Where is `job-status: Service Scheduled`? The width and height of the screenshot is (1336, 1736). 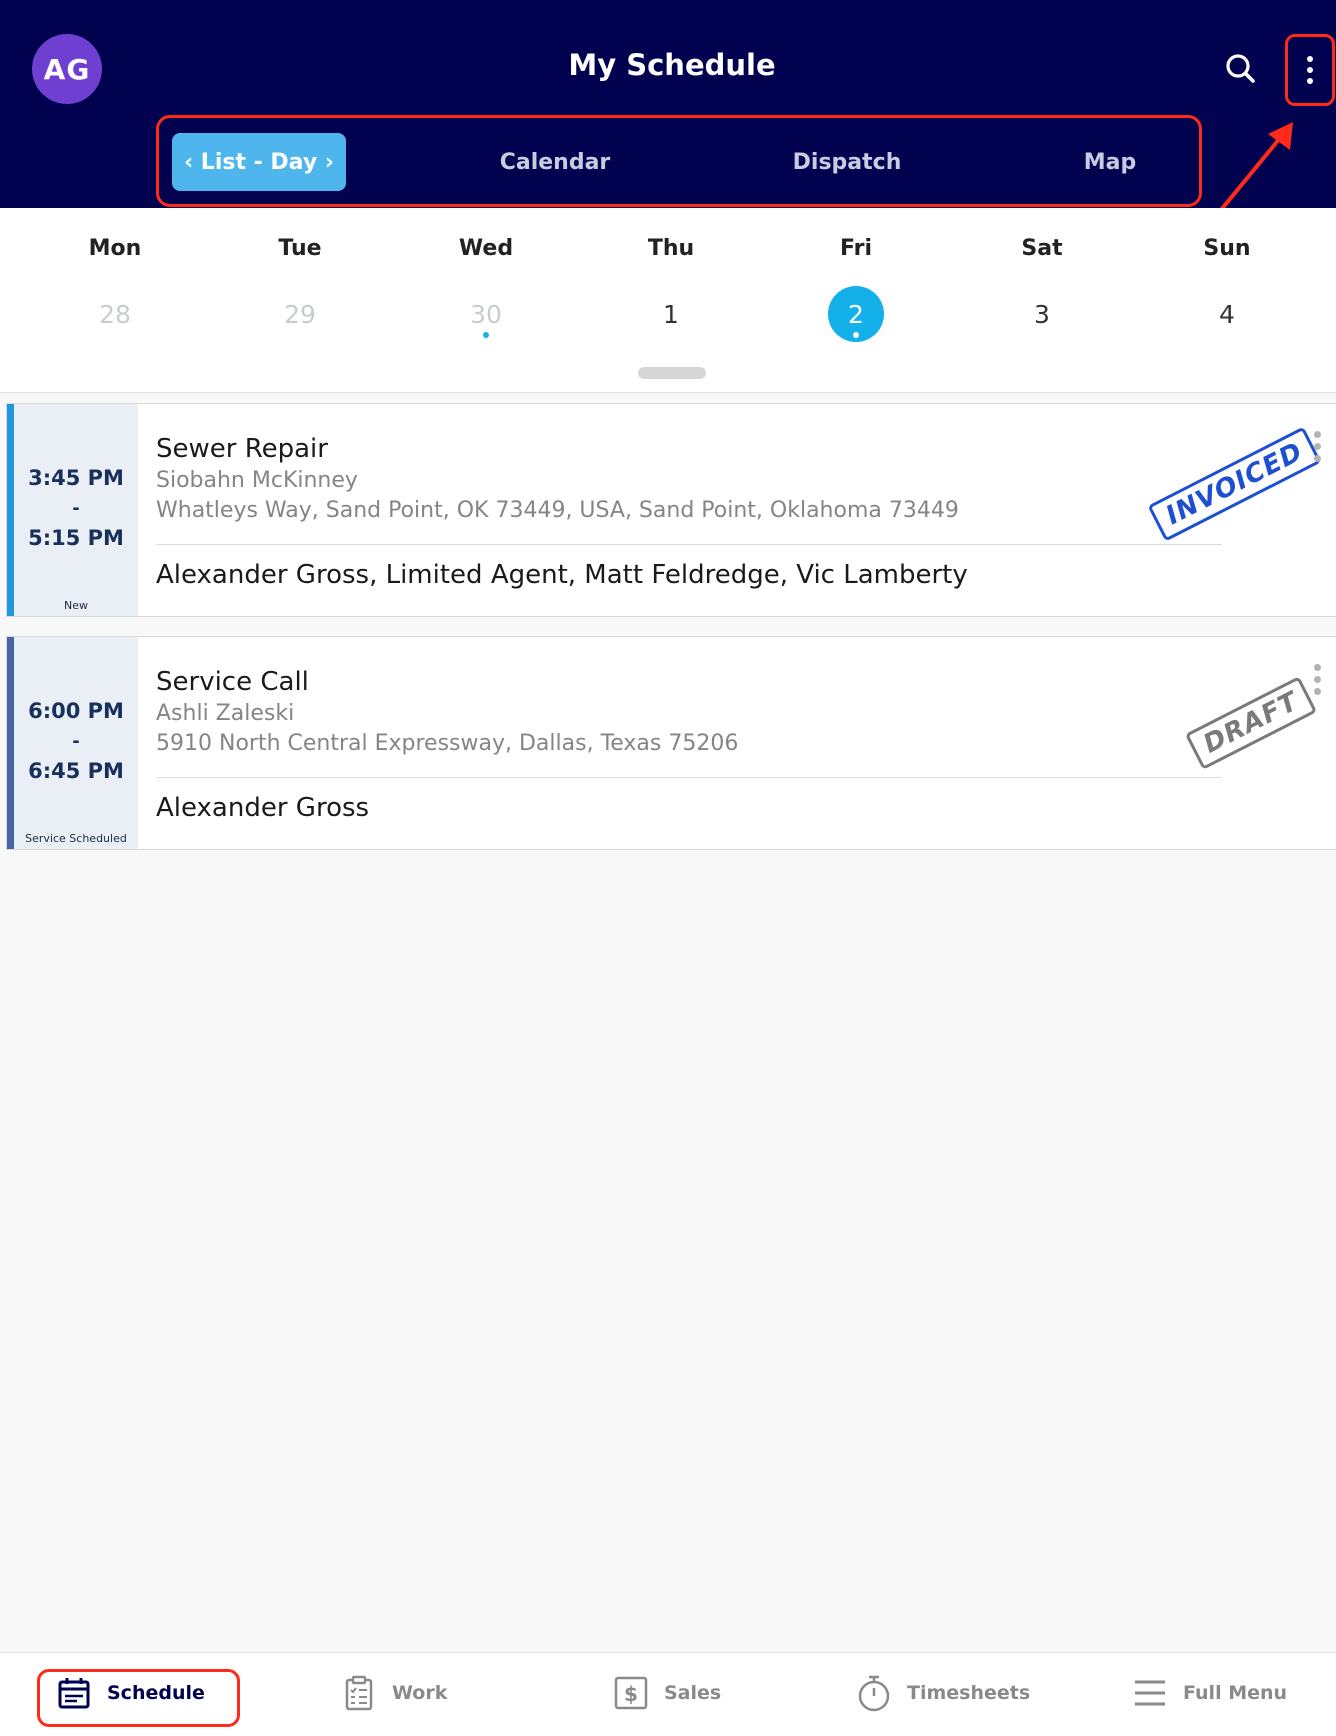
job-status: Service Scheduled is located at coordinates (76, 838).